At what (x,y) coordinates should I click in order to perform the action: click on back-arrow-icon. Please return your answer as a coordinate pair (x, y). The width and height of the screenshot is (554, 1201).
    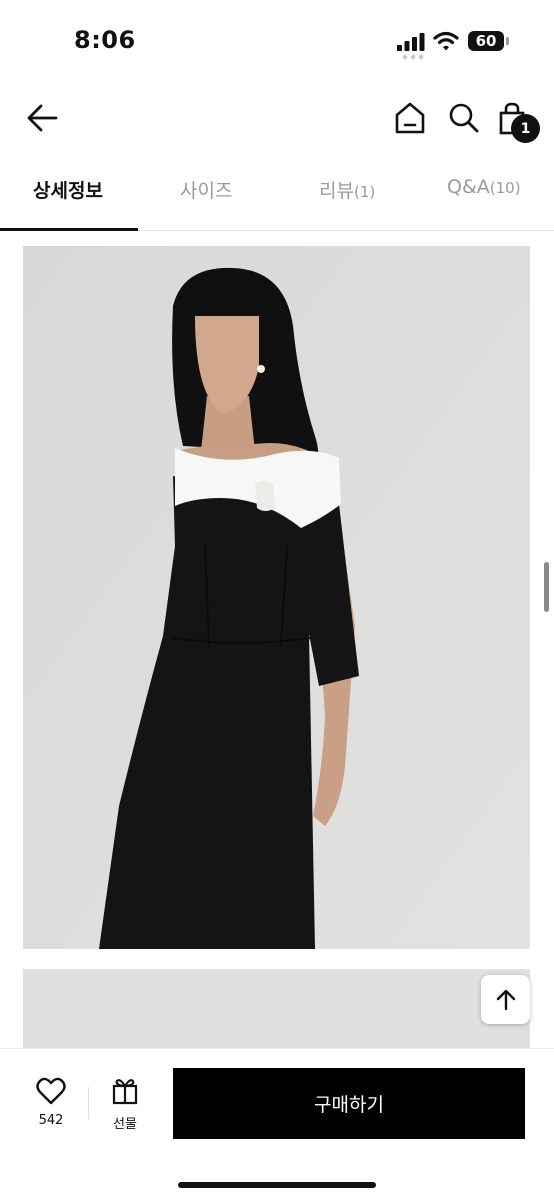
    Looking at the image, I should click on (42, 118).